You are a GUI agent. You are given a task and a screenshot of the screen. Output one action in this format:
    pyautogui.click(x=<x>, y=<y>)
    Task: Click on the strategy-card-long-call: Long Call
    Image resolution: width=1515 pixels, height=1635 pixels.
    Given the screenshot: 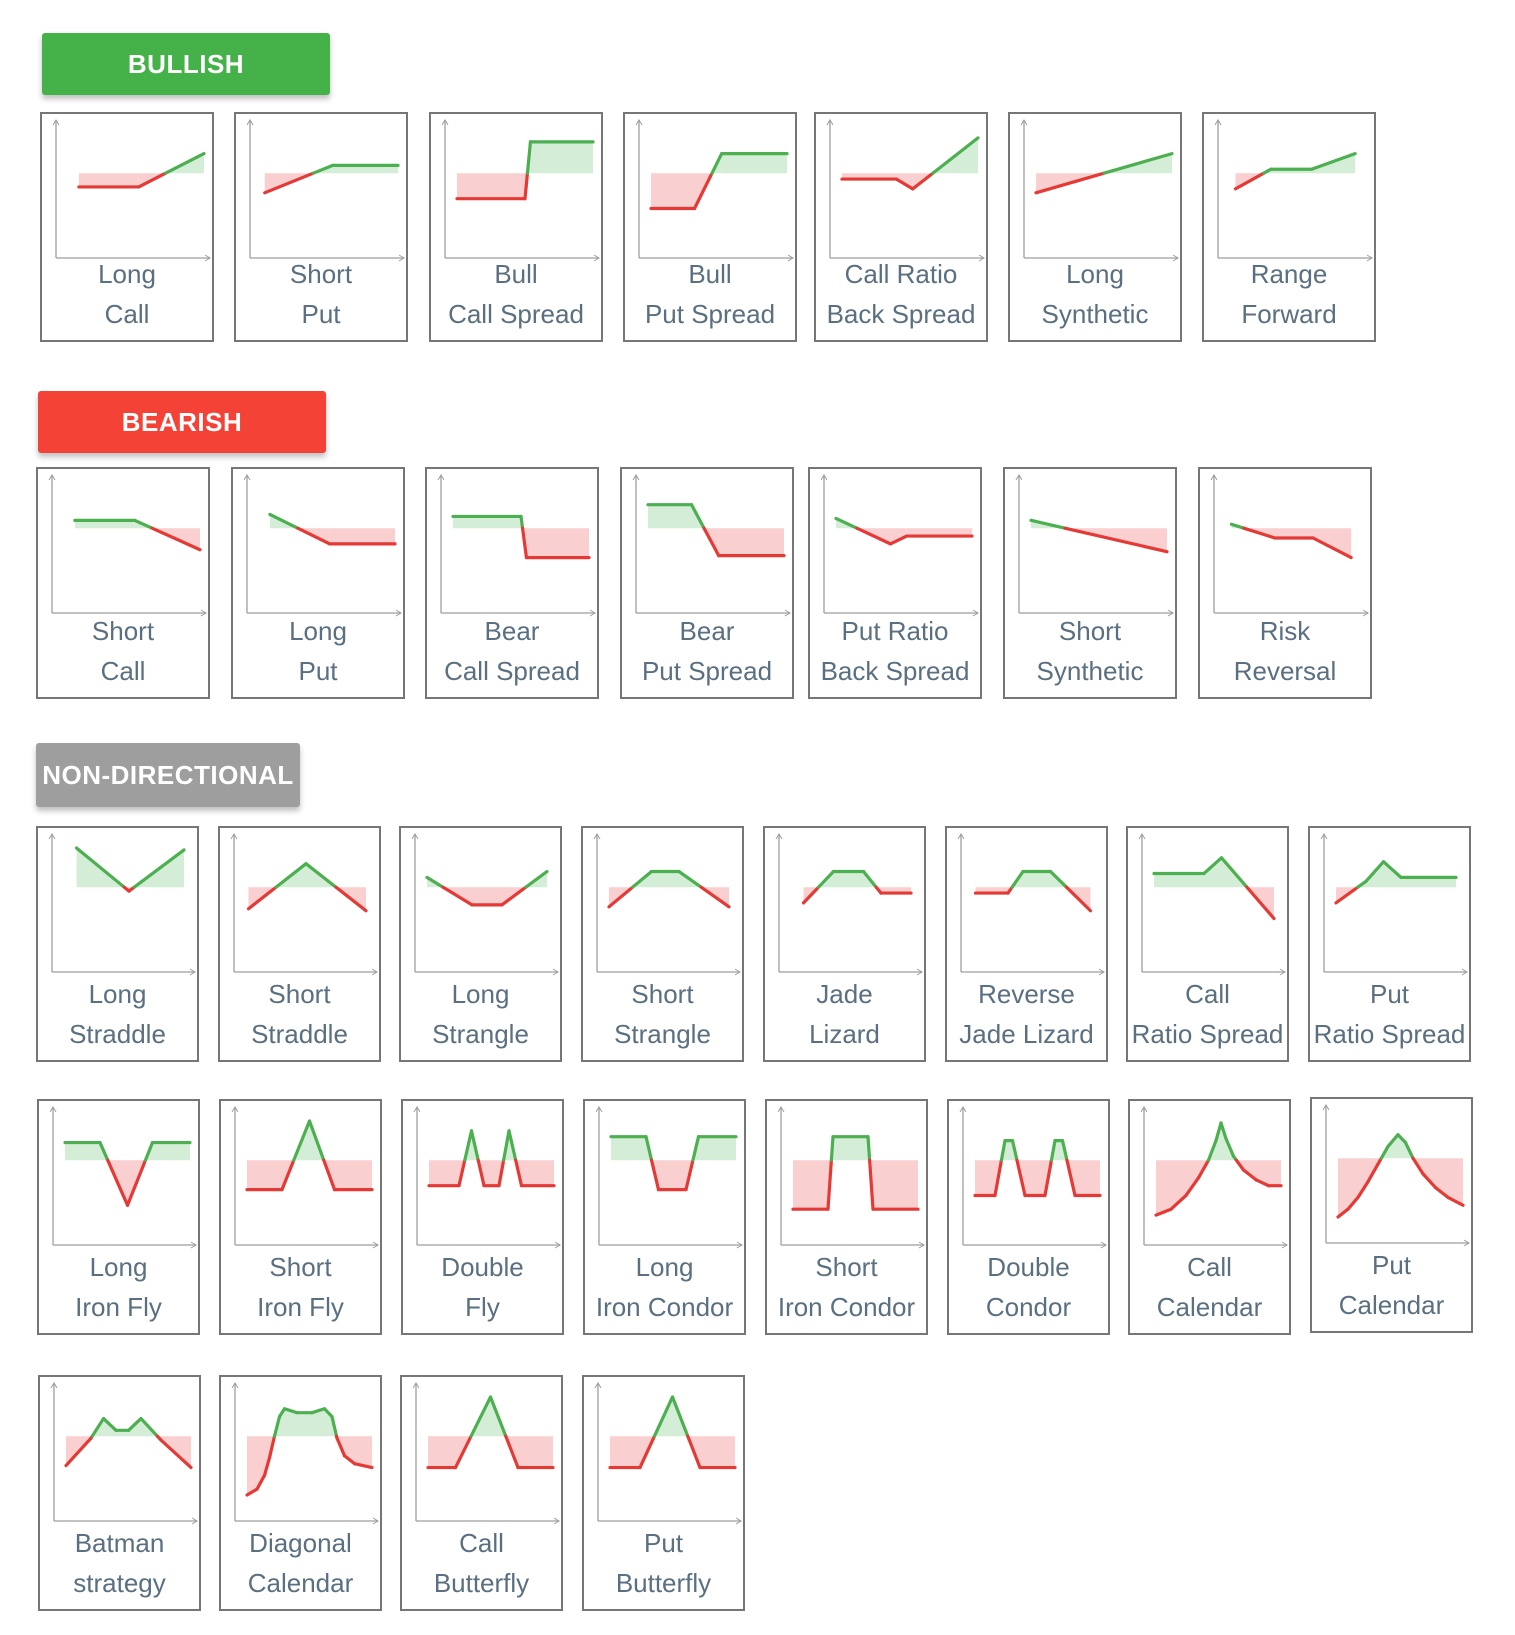 What is the action you would take?
    pyautogui.click(x=127, y=227)
    